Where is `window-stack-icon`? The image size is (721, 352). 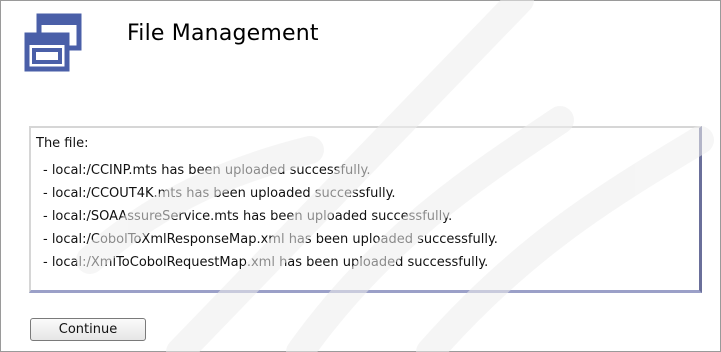
window-stack-icon is located at coordinates (53, 42).